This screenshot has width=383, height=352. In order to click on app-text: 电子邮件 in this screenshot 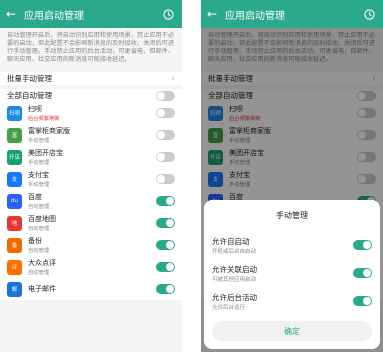, I will do `click(92, 289)`.